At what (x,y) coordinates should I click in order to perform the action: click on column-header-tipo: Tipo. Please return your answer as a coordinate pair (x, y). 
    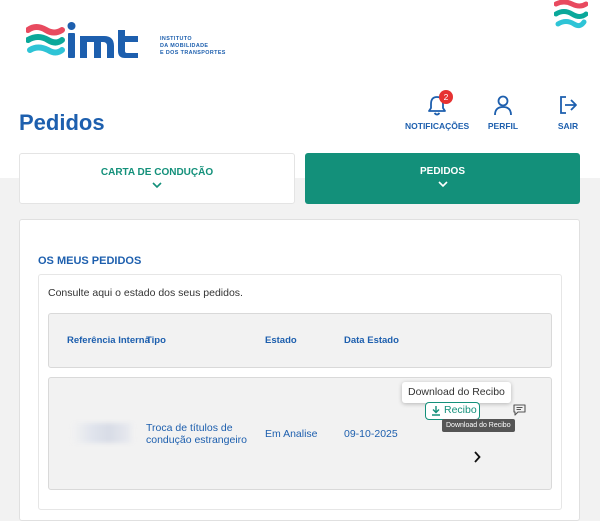
    Looking at the image, I should click on (156, 340).